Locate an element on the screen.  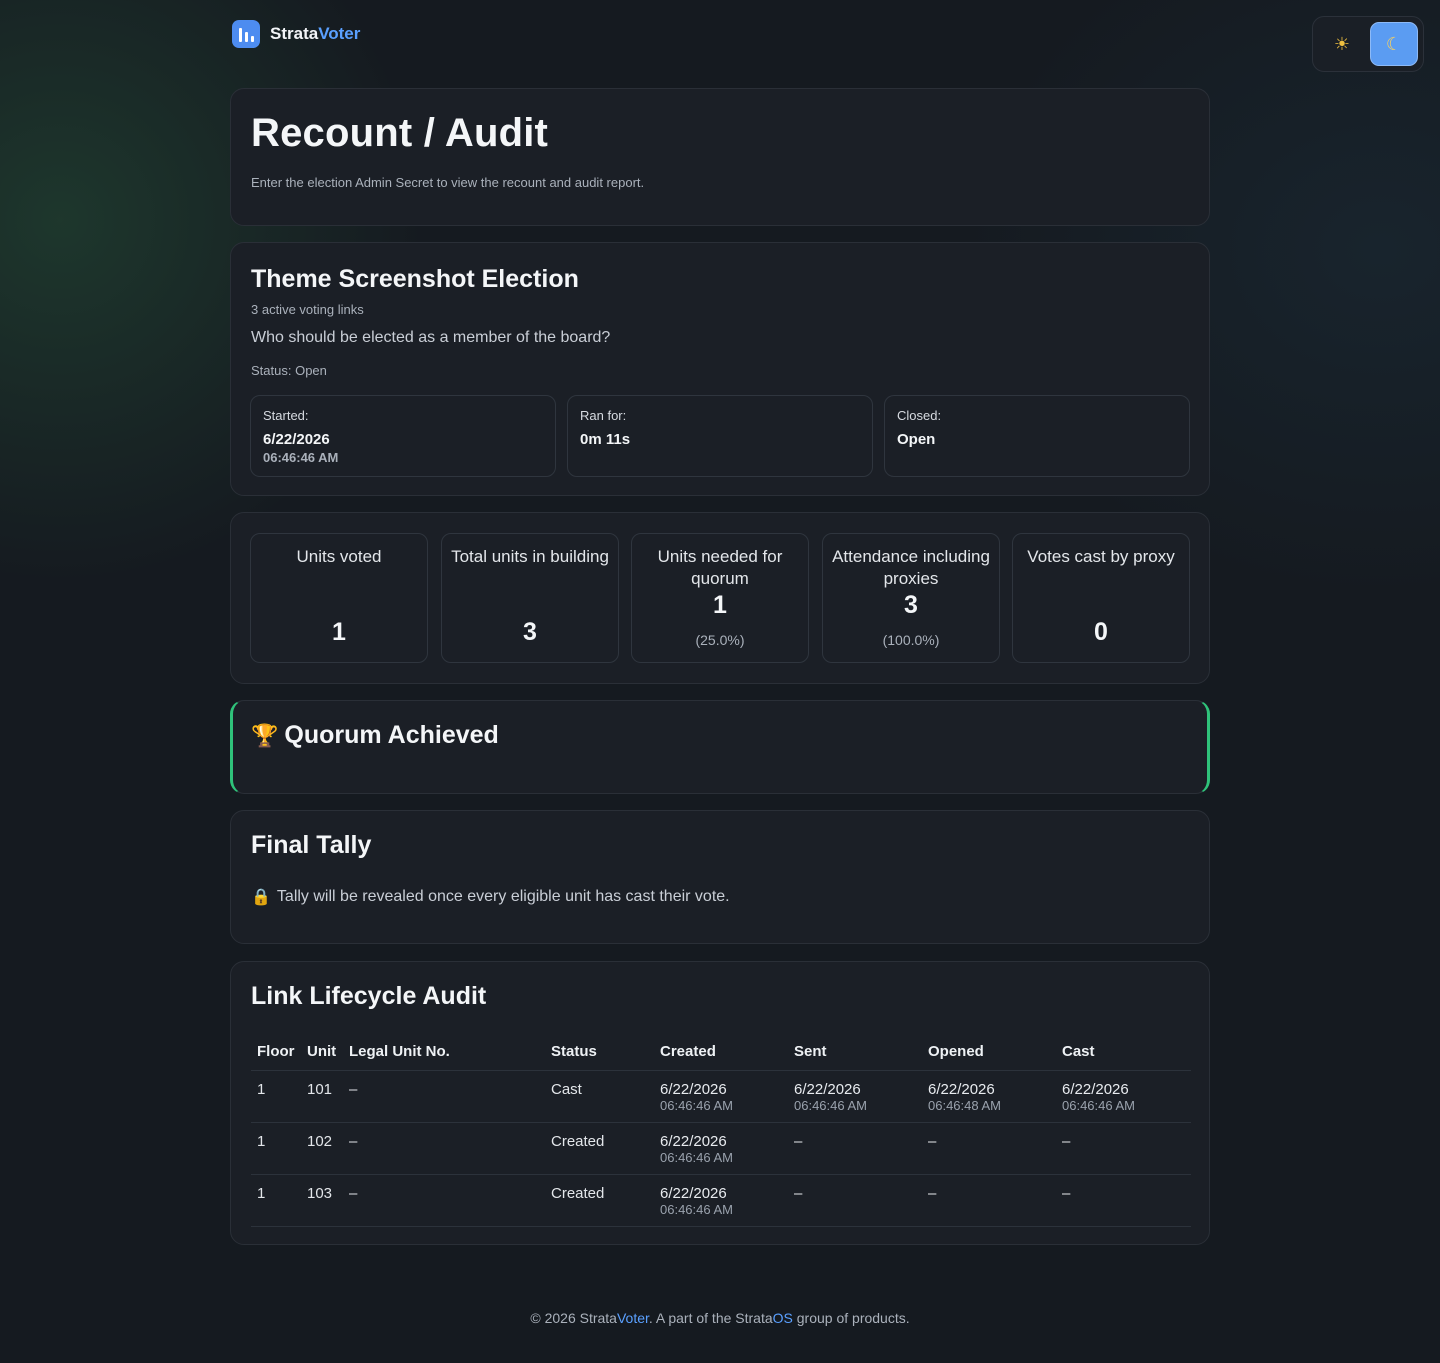
cell-cast: 6/22/2026 06:46:46 AM is located at coordinates (1123, 1096).